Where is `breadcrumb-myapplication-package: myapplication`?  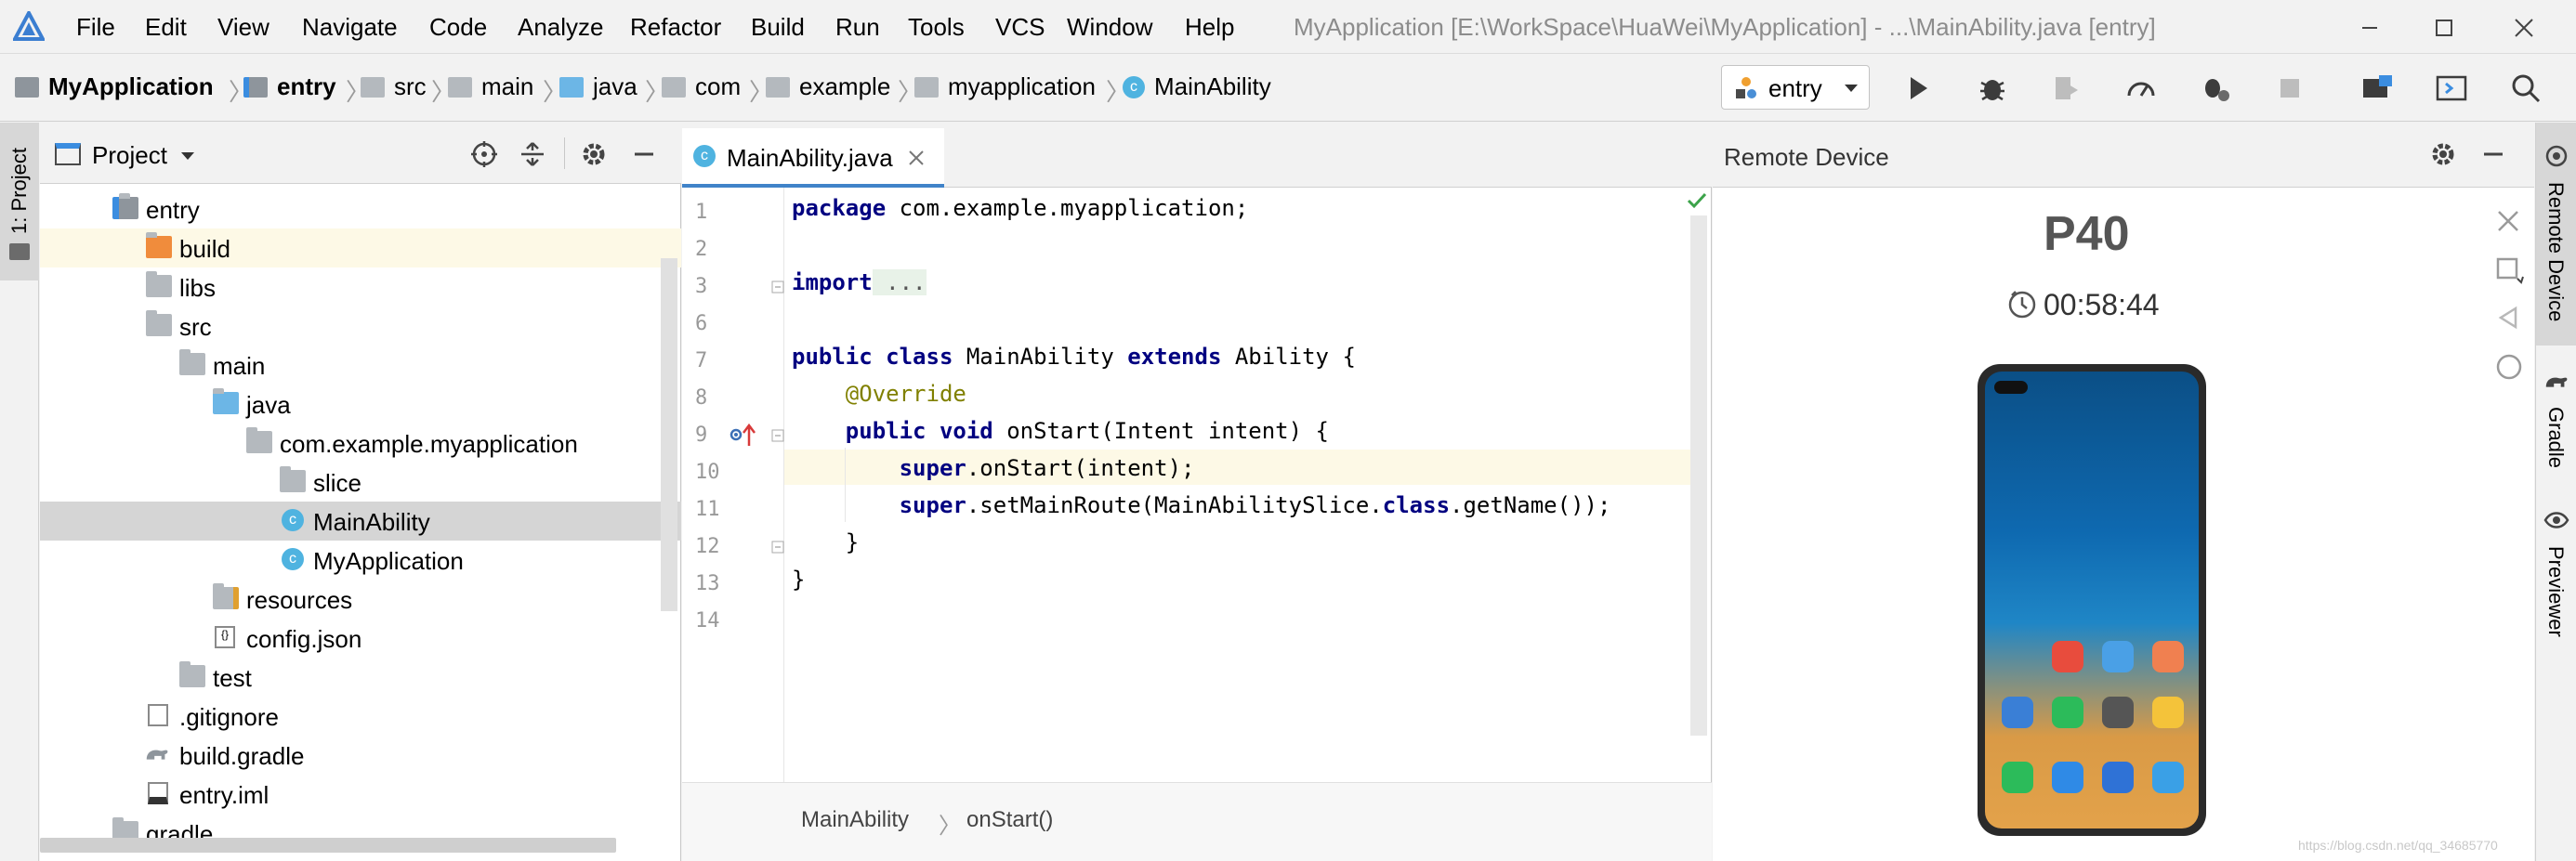 breadcrumb-myapplication-package: myapplication is located at coordinates (1005, 86).